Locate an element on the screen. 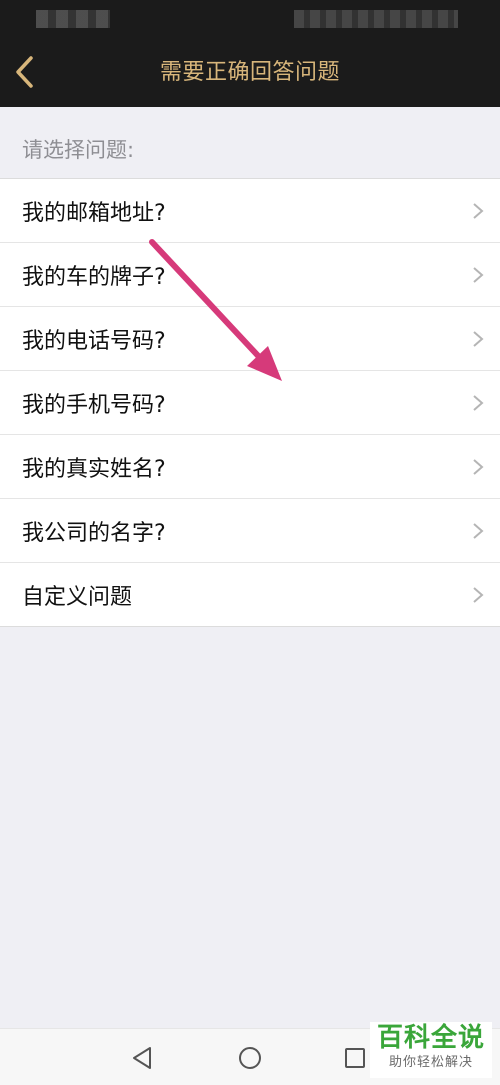  list-item-phone: 我的电话号码? is located at coordinates (250, 339).